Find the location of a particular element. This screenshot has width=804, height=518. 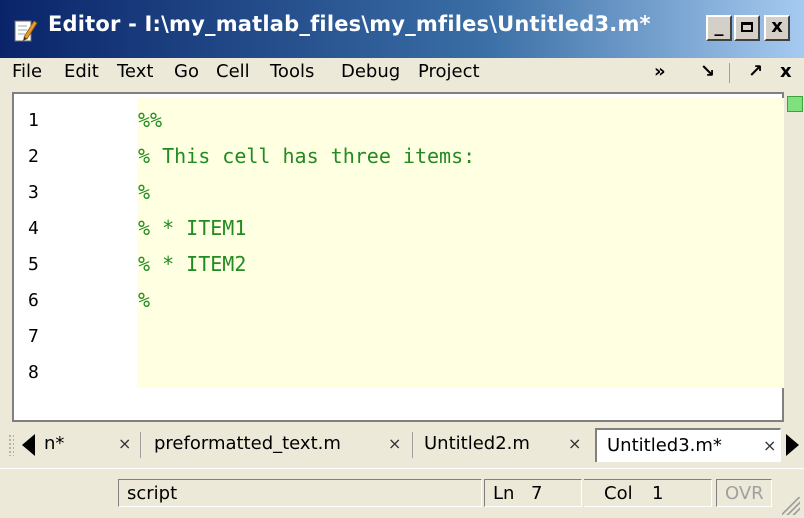

tab-untitled-n: n* × is located at coordinates (88, 444).